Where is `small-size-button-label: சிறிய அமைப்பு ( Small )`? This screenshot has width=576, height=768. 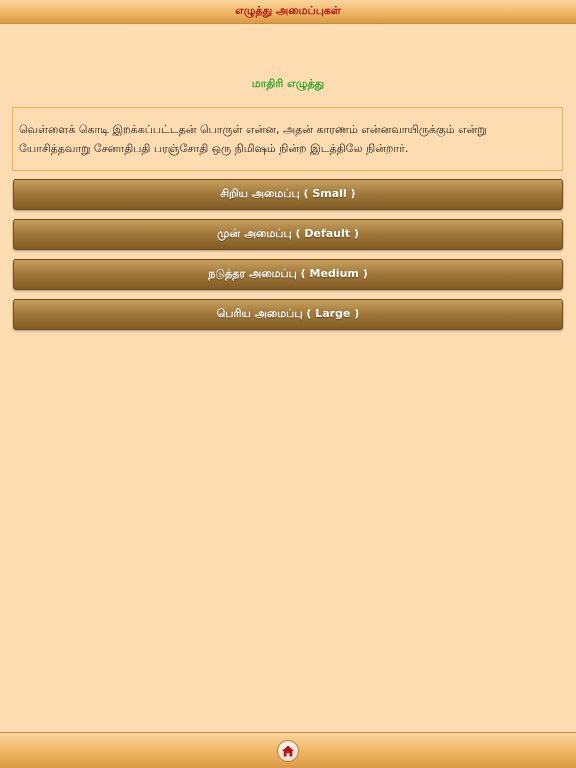 small-size-button-label: சிறிய அமைப்பு ( Small ) is located at coordinates (288, 193).